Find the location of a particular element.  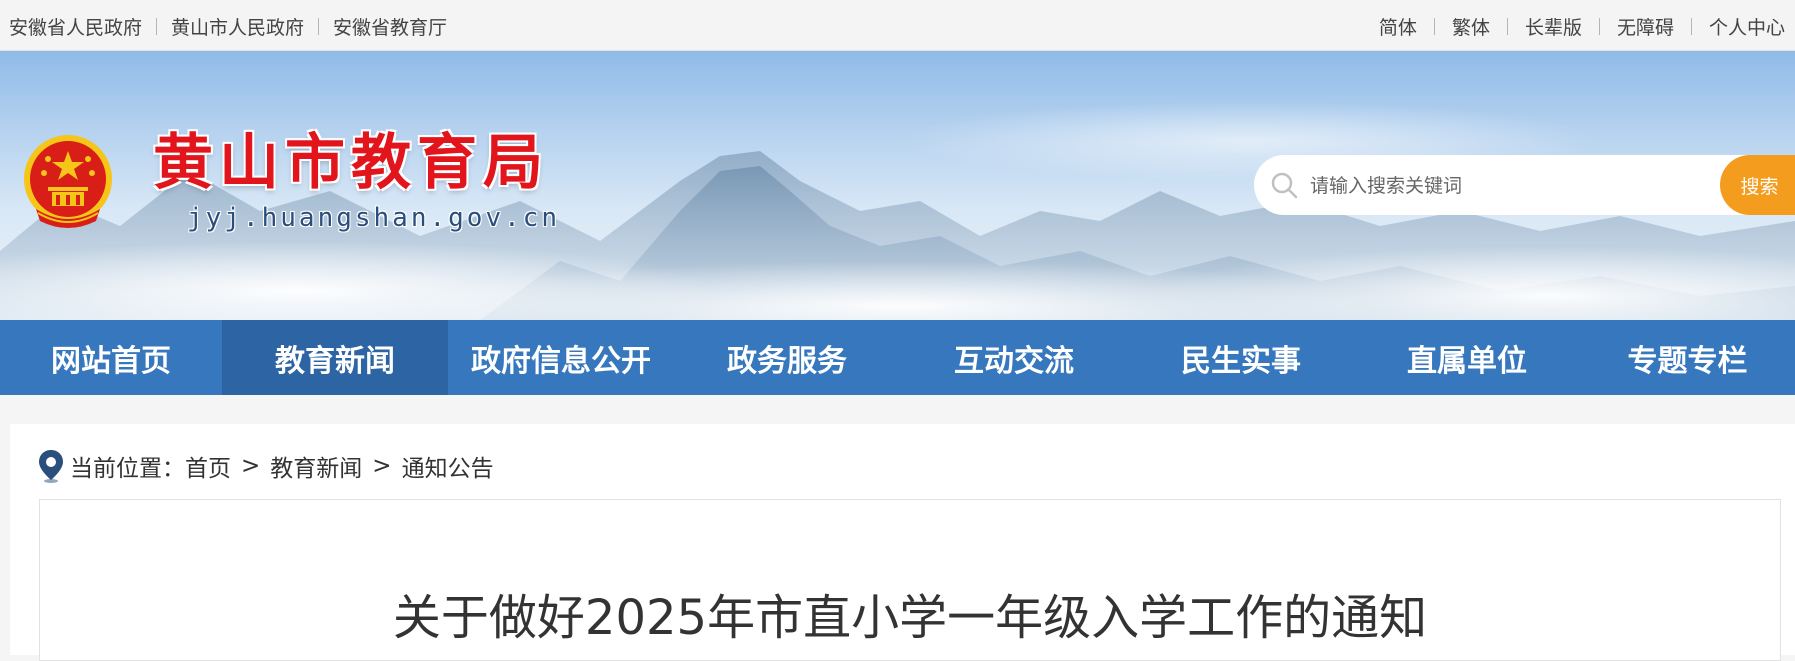

link-elder-version: 长辈版 is located at coordinates (1553, 26).